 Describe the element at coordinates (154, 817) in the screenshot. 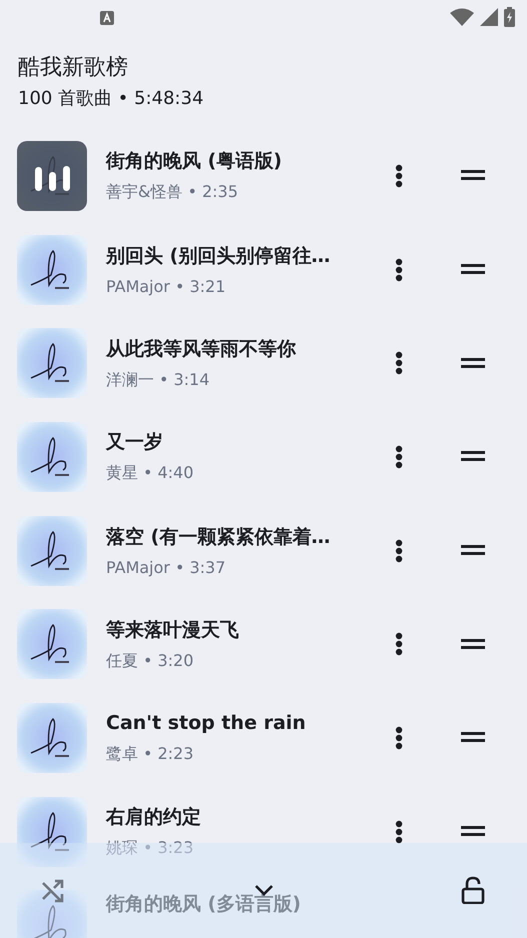

I see `song-title: 右肩的约定` at that location.